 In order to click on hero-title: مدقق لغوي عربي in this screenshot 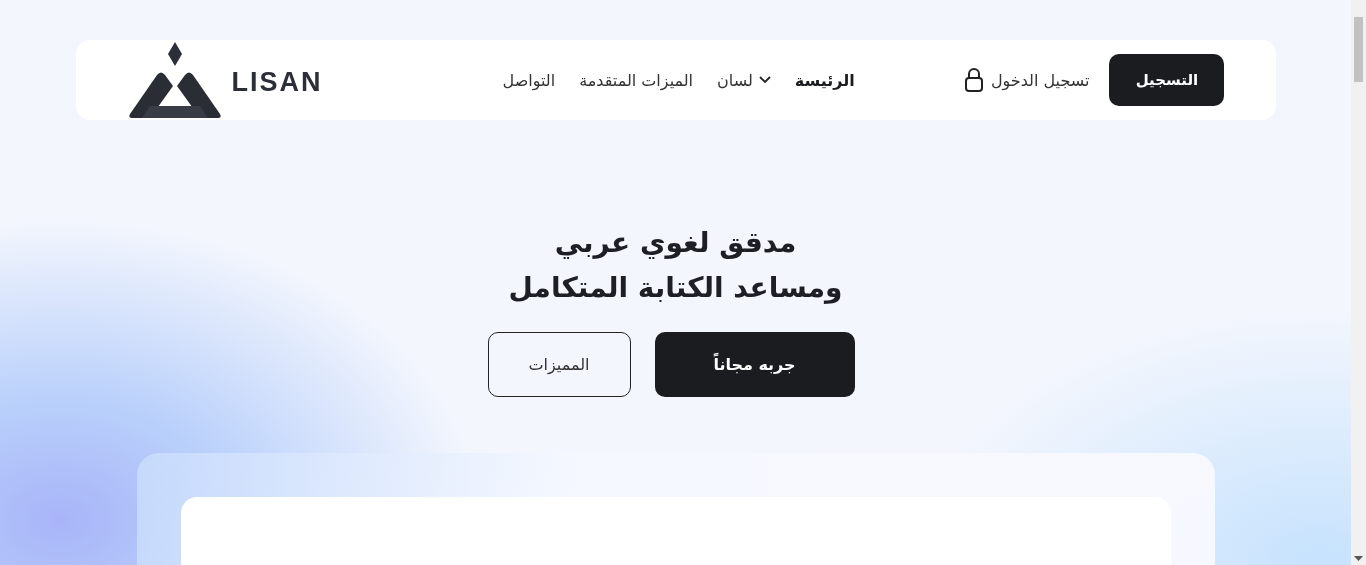, I will do `click(675, 243)`.